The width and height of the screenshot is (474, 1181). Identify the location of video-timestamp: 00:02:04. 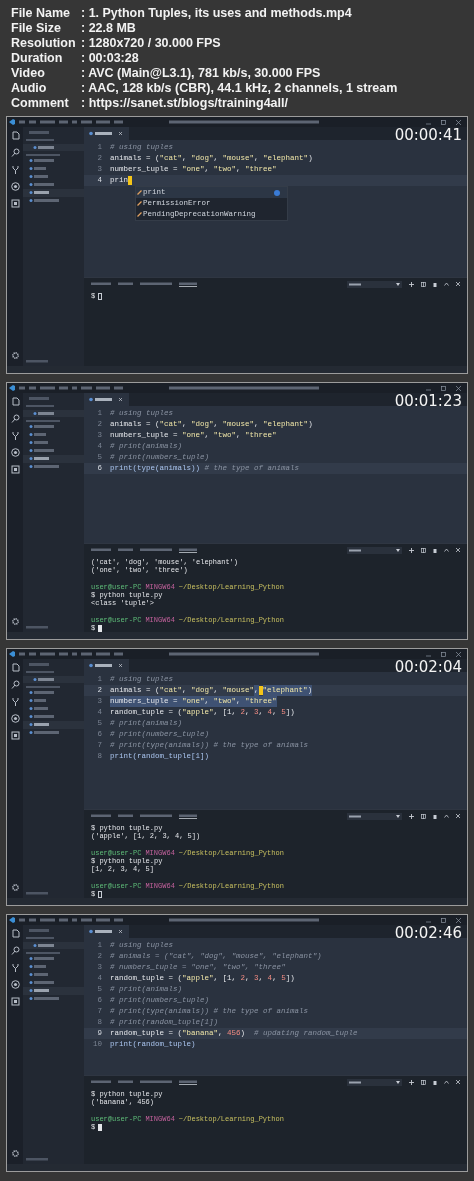
(428, 667).